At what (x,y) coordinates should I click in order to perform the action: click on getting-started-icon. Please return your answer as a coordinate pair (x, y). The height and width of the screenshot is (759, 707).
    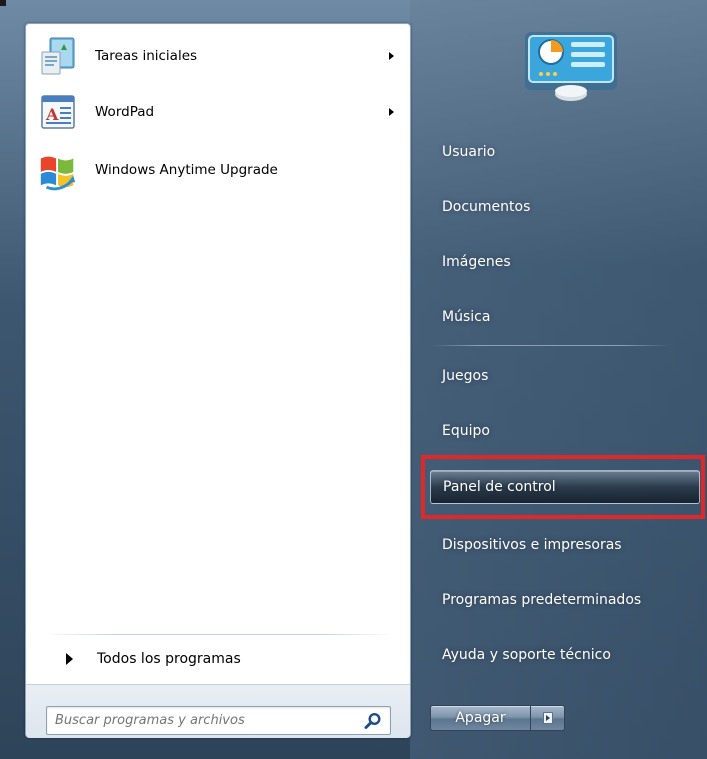
    Looking at the image, I should click on (58, 56).